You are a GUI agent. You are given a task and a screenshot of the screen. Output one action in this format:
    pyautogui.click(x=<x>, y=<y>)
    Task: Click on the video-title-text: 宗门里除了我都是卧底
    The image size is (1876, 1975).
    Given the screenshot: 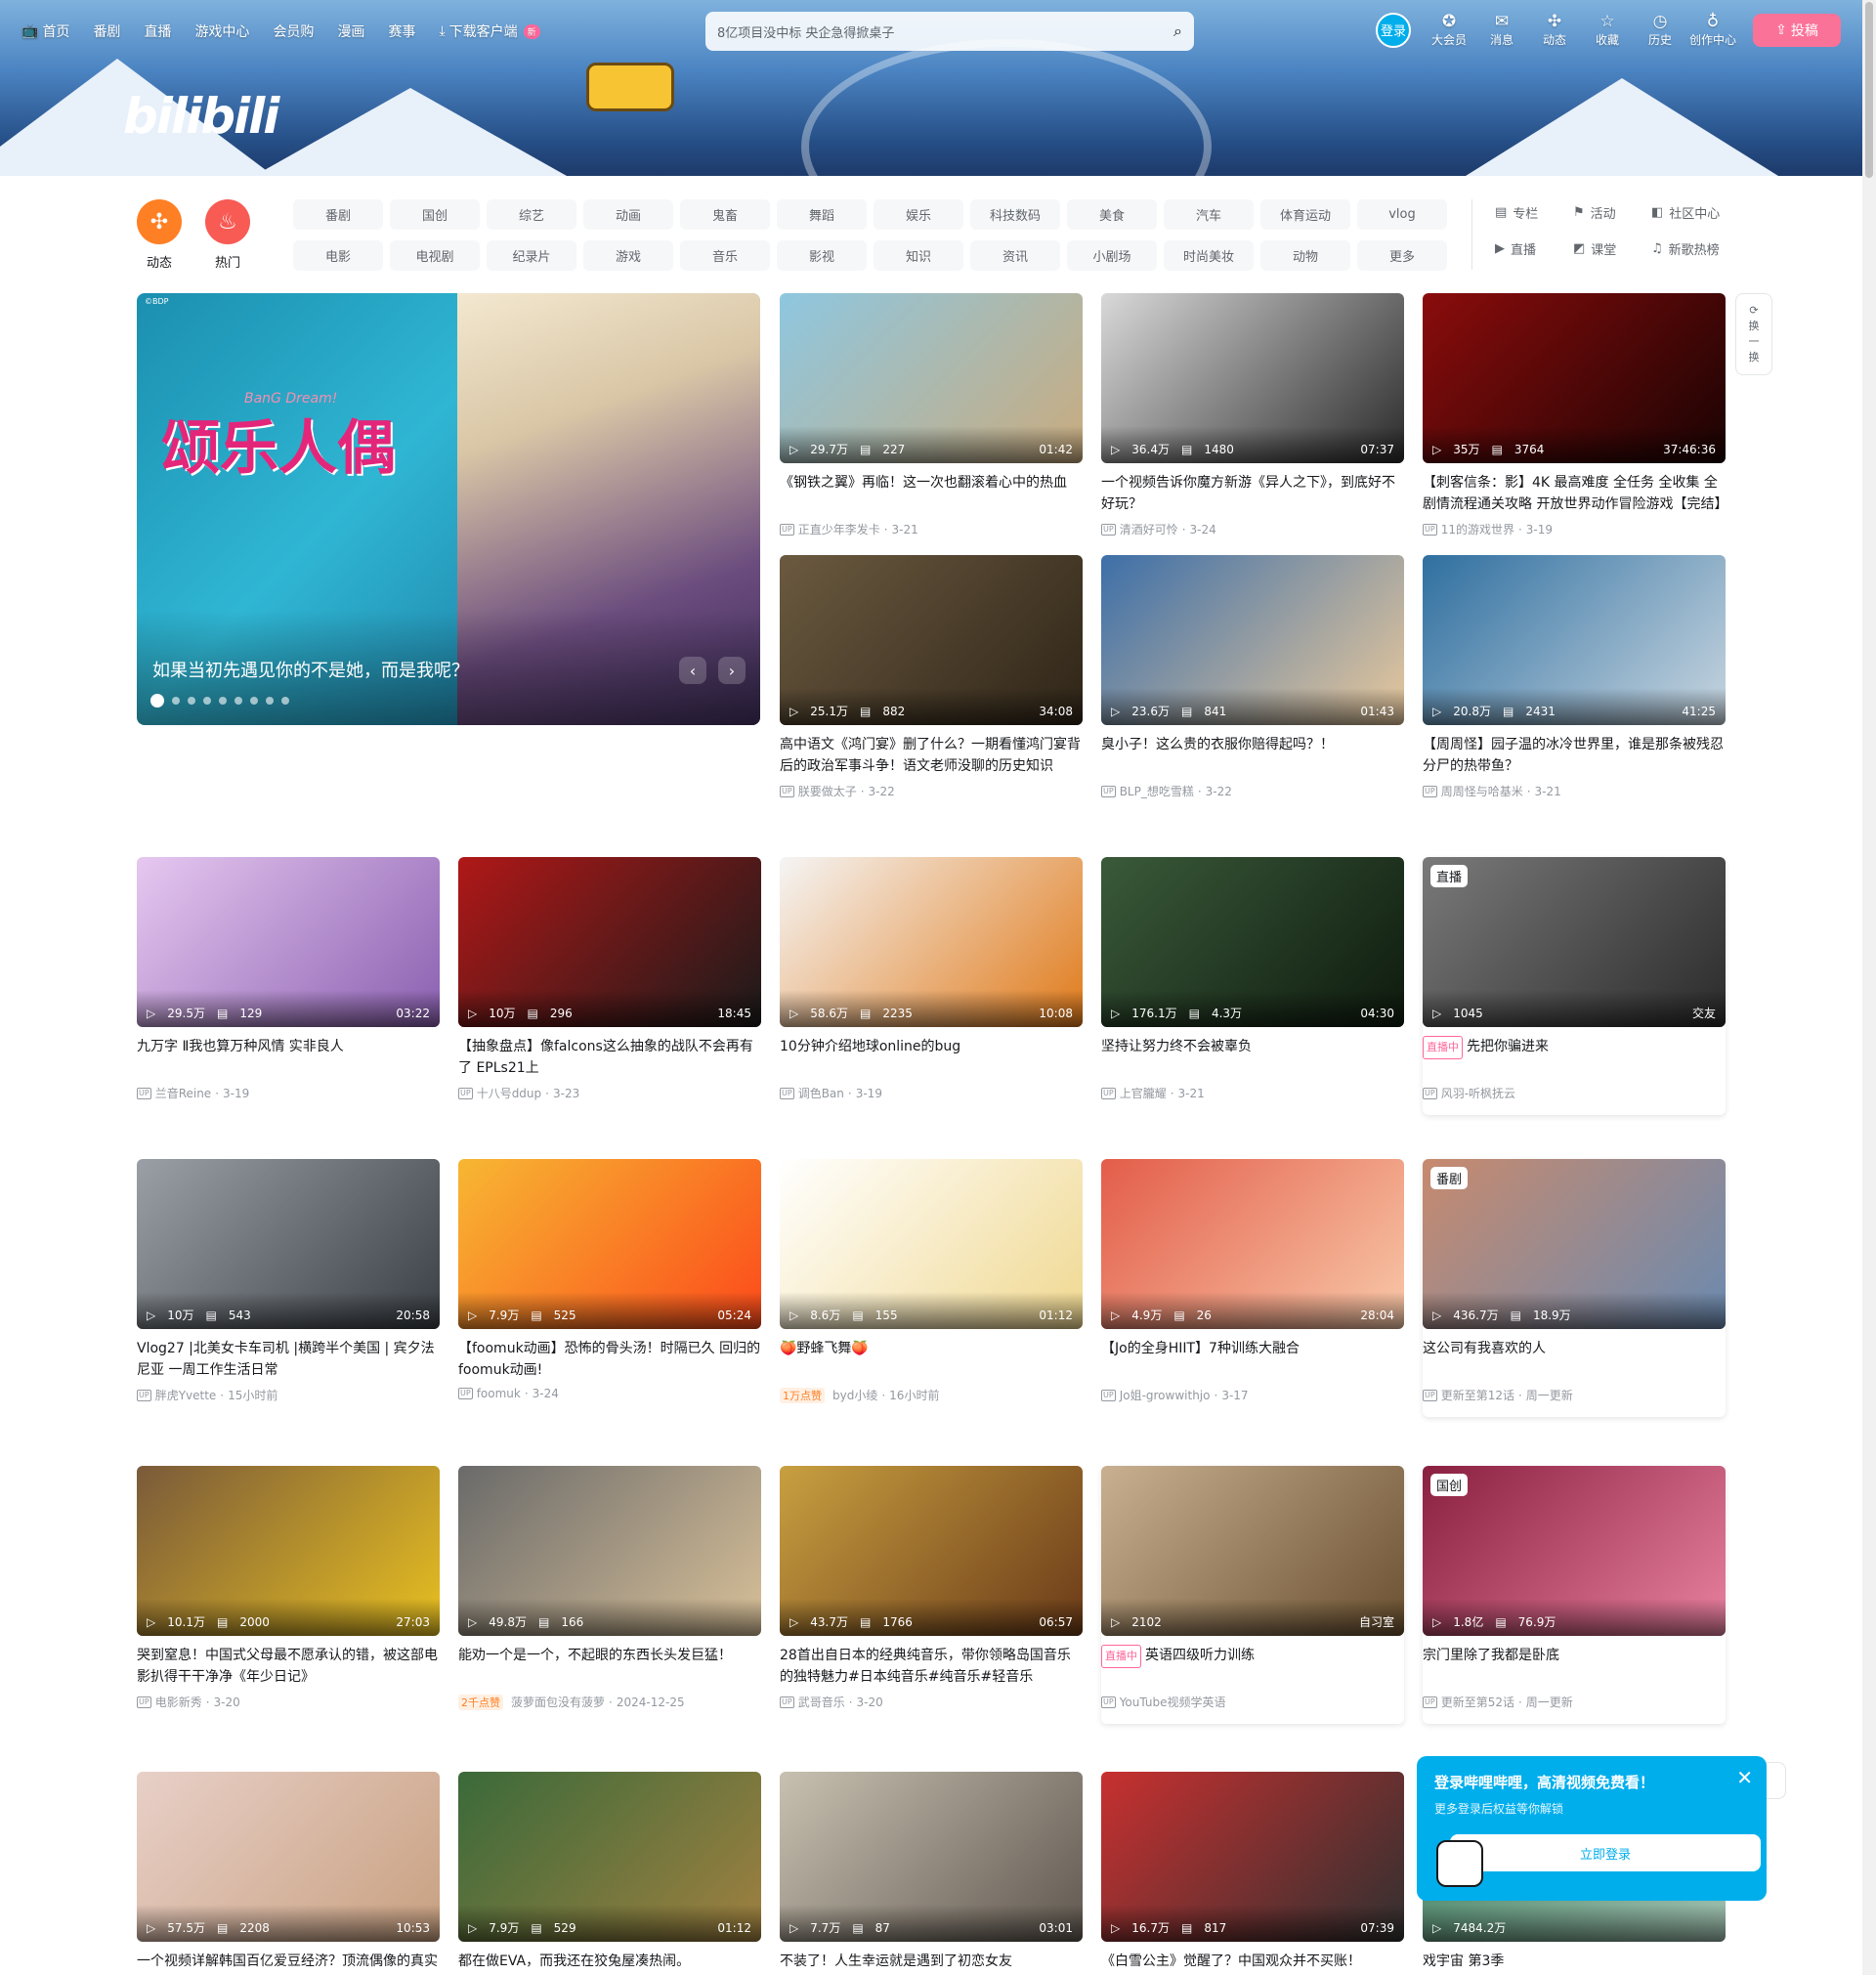 What is the action you would take?
    pyautogui.click(x=1491, y=1656)
    